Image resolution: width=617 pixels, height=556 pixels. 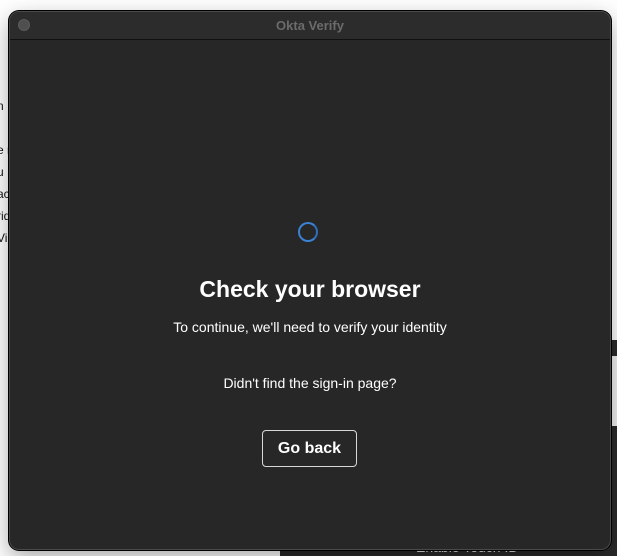 I want to click on title-bar: Okta Verify, so click(x=310, y=26).